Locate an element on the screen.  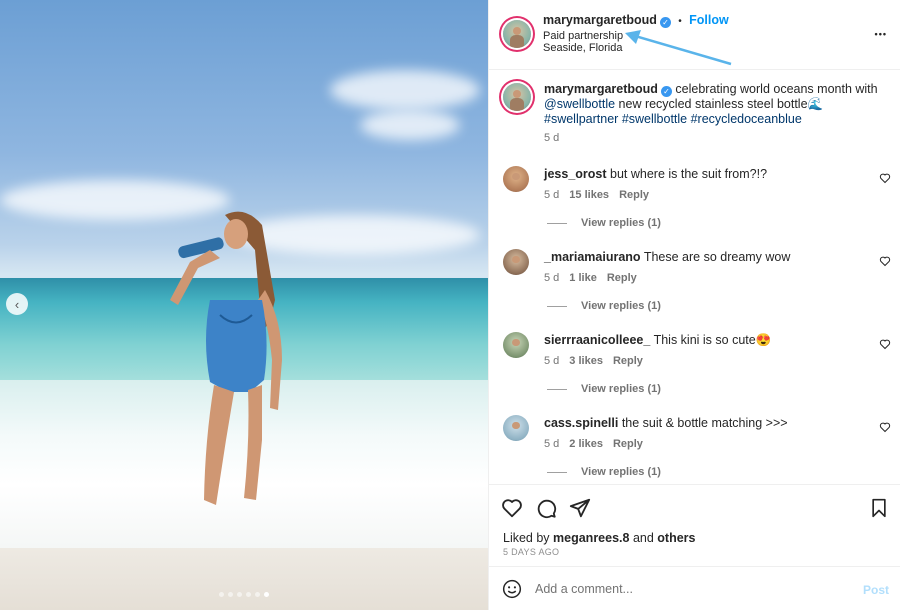
comment-likes: 3 likes is located at coordinates (586, 361).